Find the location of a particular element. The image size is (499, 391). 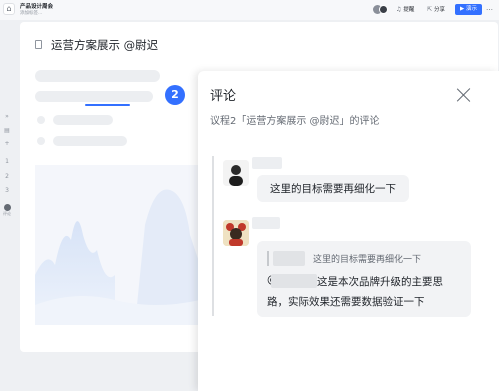

present-label: 演示 is located at coordinates (471, 9).